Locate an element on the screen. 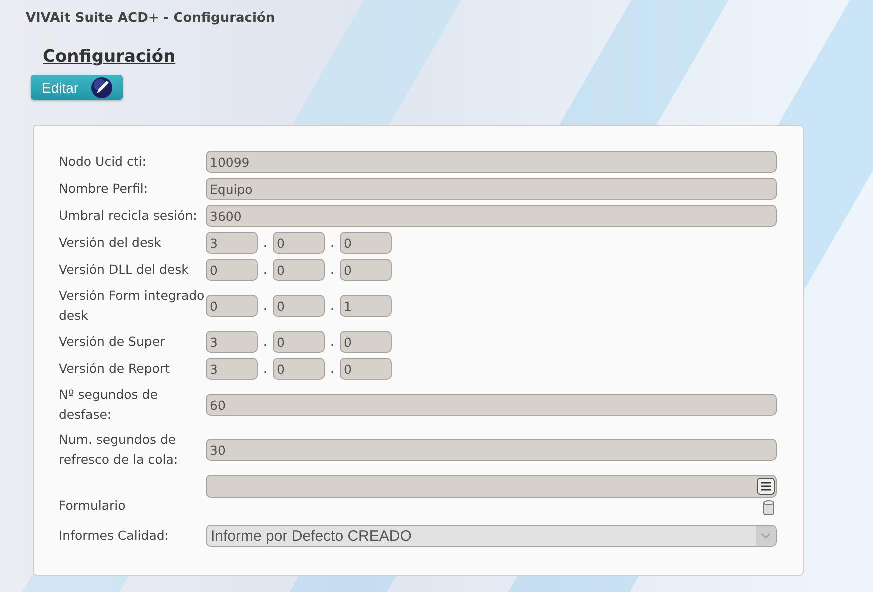 Image resolution: width=873 pixels, height=592 pixels. field-label: Versión de Super is located at coordinates (112, 342).